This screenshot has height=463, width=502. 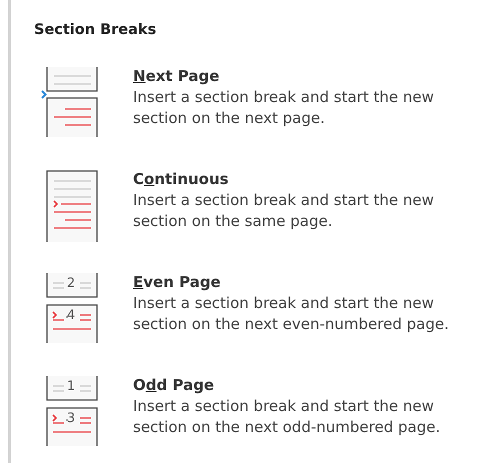 I want to click on item-title: Next Page, so click(x=176, y=76).